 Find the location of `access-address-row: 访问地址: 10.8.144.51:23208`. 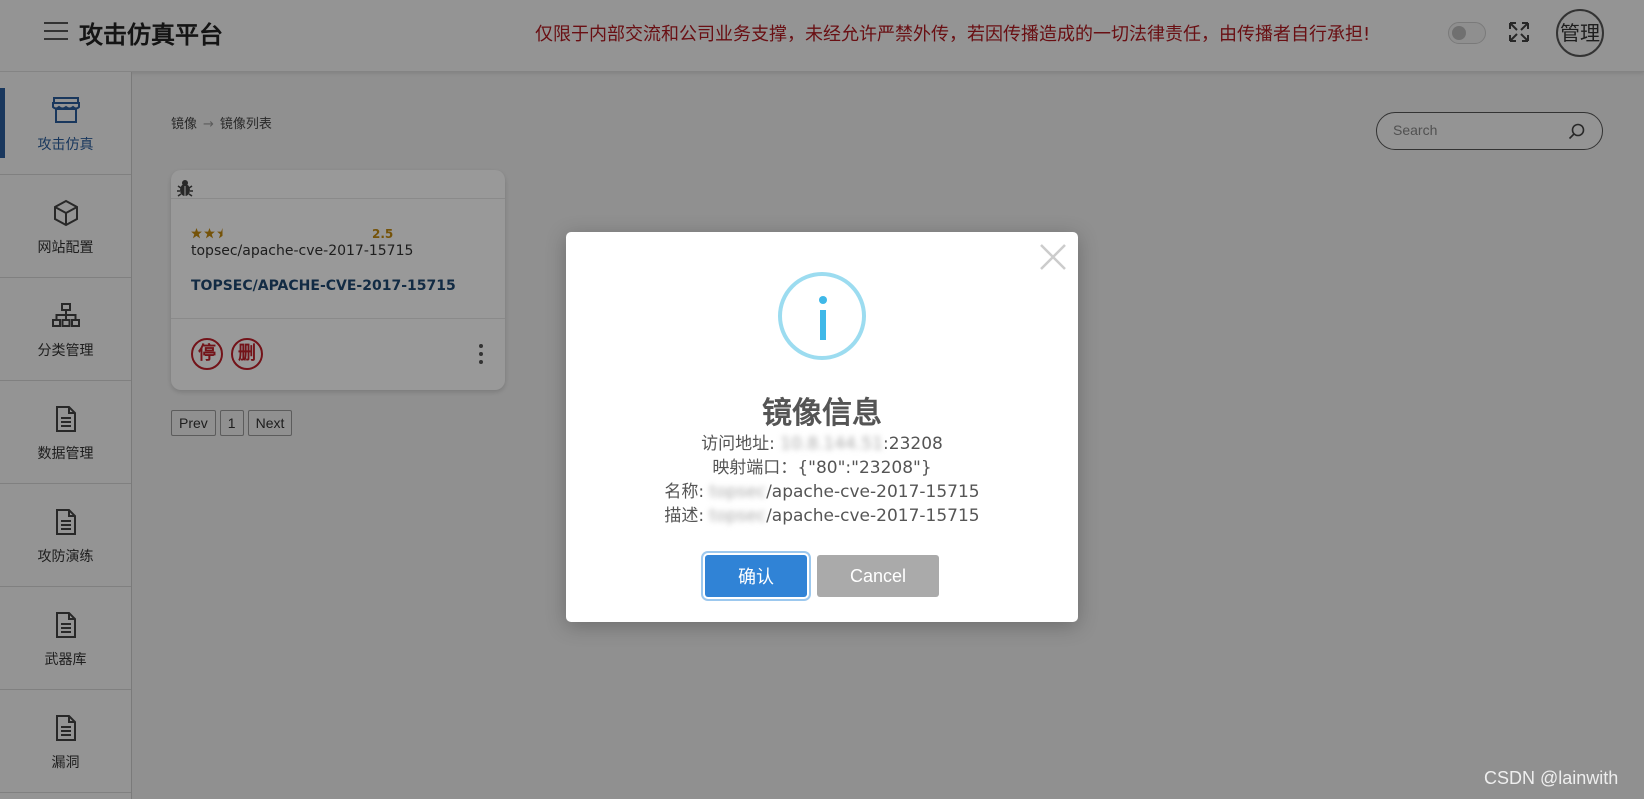

access-address-row: 访问地址: 10.8.144.51:23208 is located at coordinates (822, 444).